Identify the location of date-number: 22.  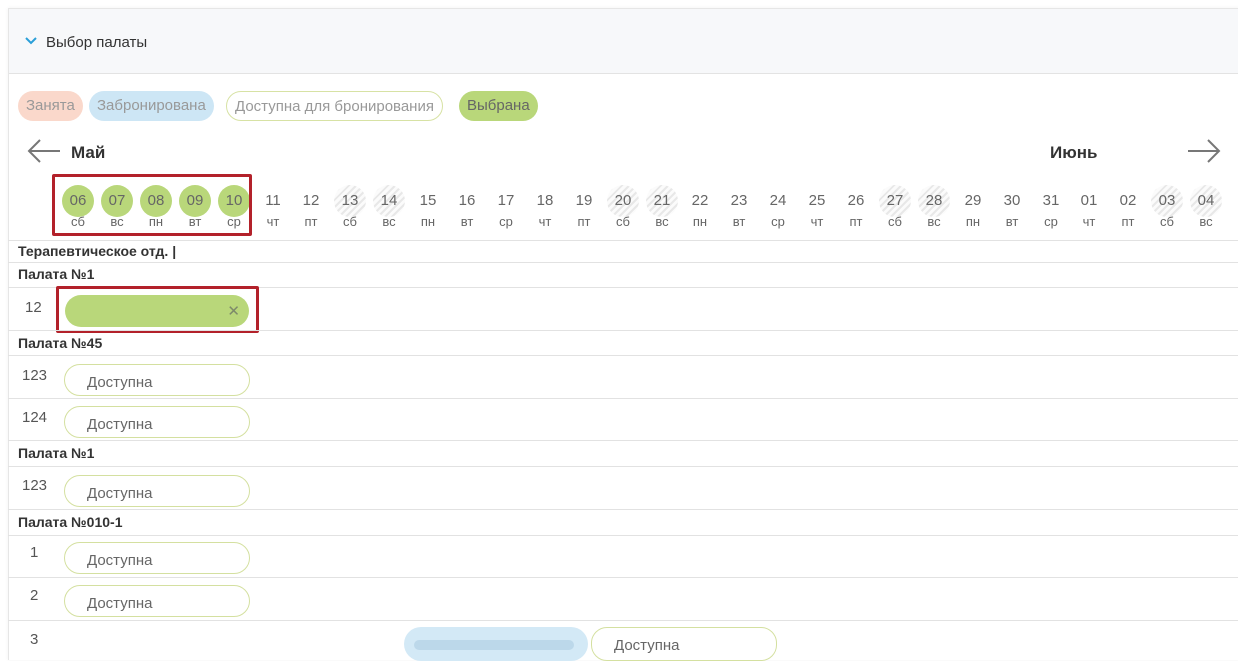
(700, 200).